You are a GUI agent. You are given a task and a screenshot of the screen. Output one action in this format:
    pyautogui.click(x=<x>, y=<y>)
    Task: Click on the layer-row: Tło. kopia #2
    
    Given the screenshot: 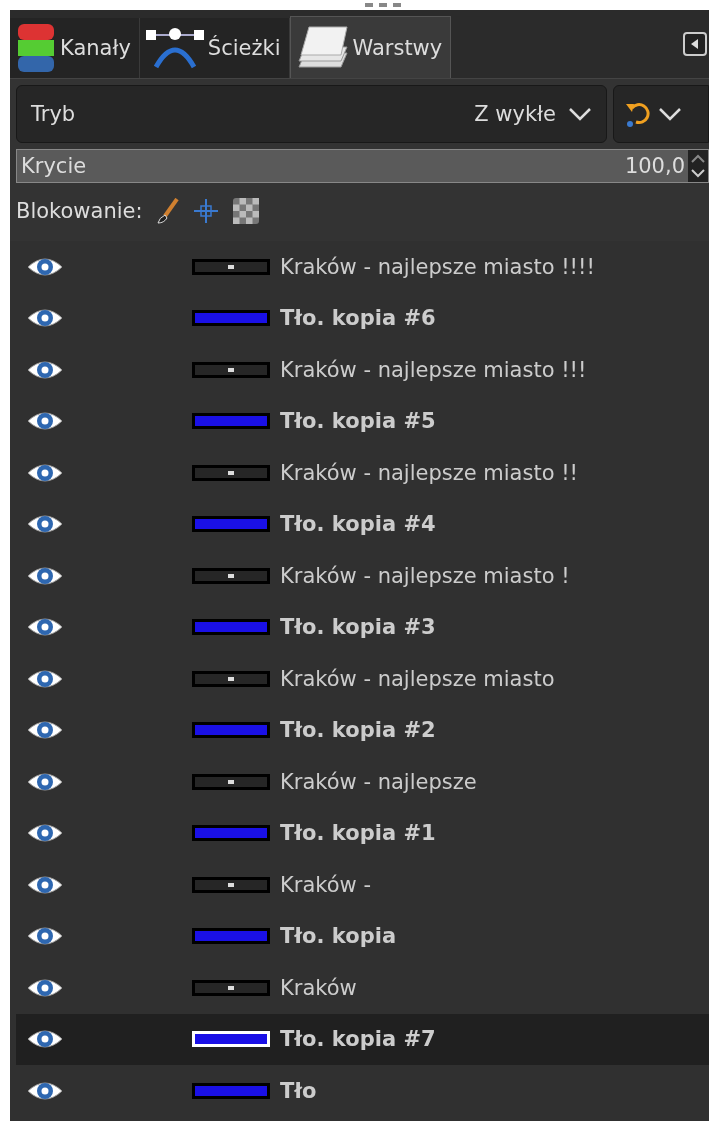 What is the action you would take?
    pyautogui.click(x=359, y=730)
    